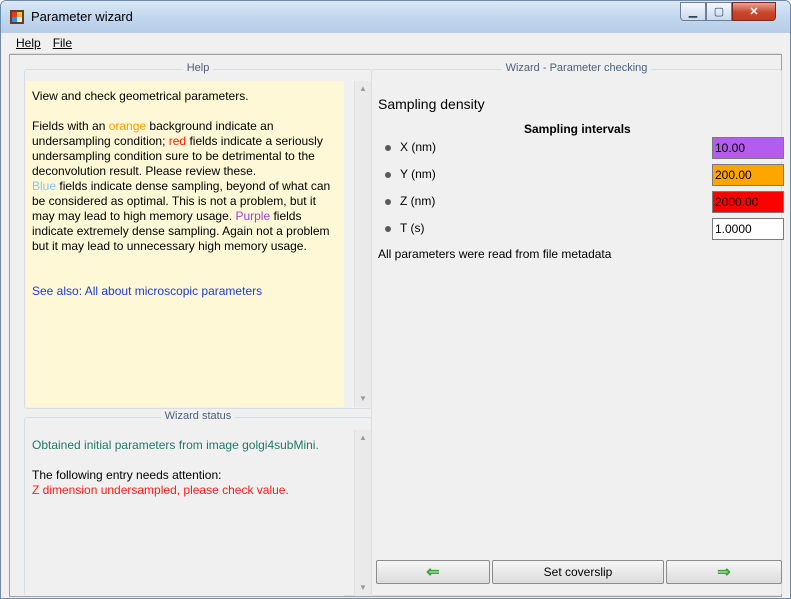 The height and width of the screenshot is (599, 791). Describe the element at coordinates (177, 141) in the screenshot. I see `help-red-word: red` at that location.